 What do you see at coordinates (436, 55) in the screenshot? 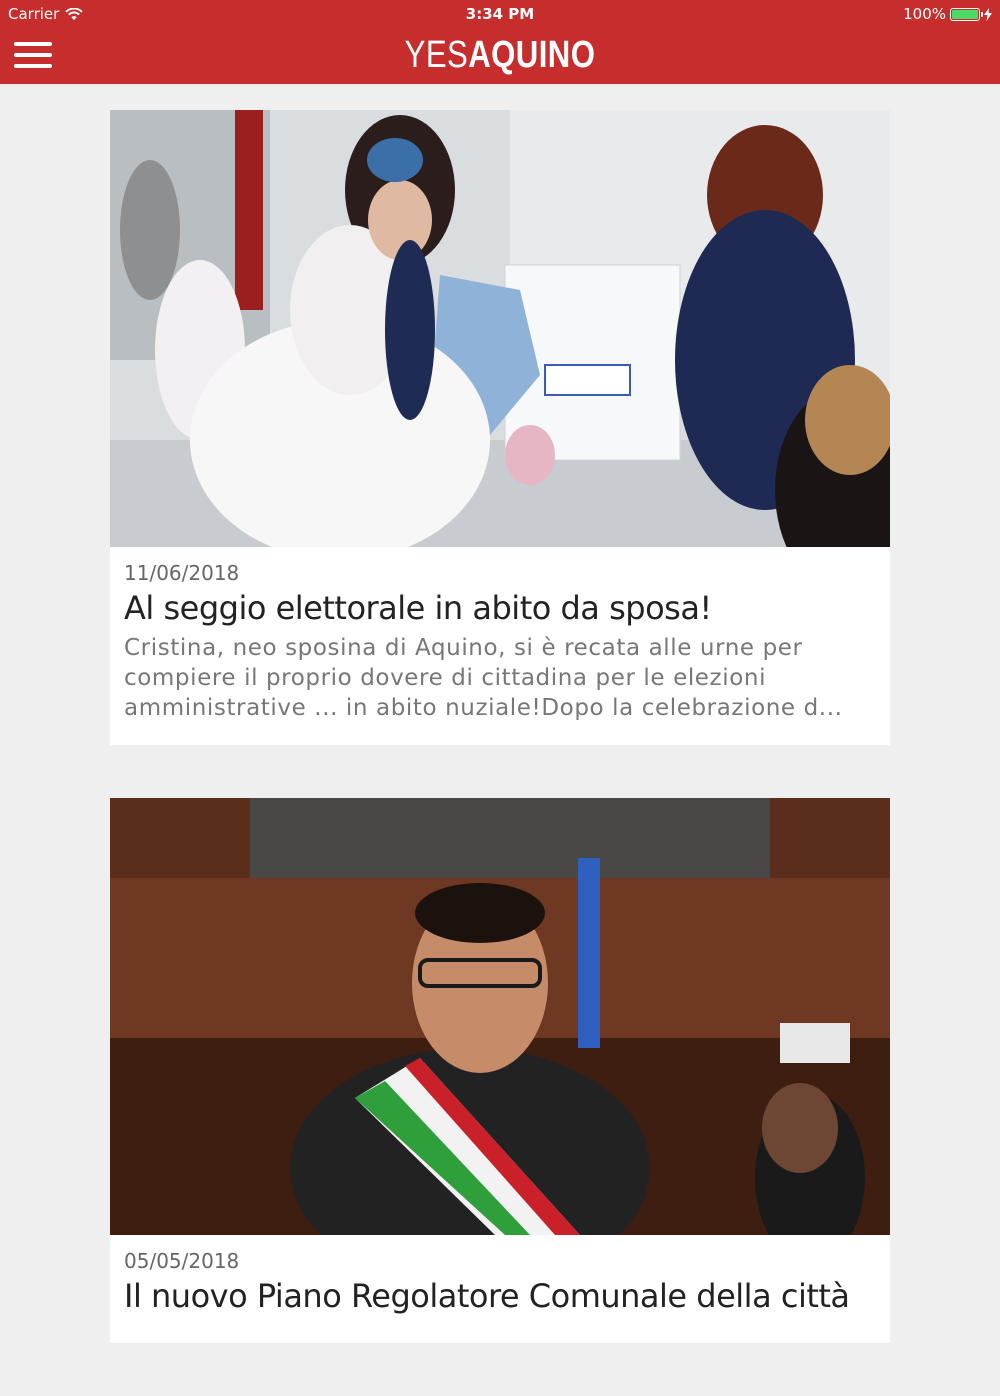
I see `logo-yes: YES` at bounding box center [436, 55].